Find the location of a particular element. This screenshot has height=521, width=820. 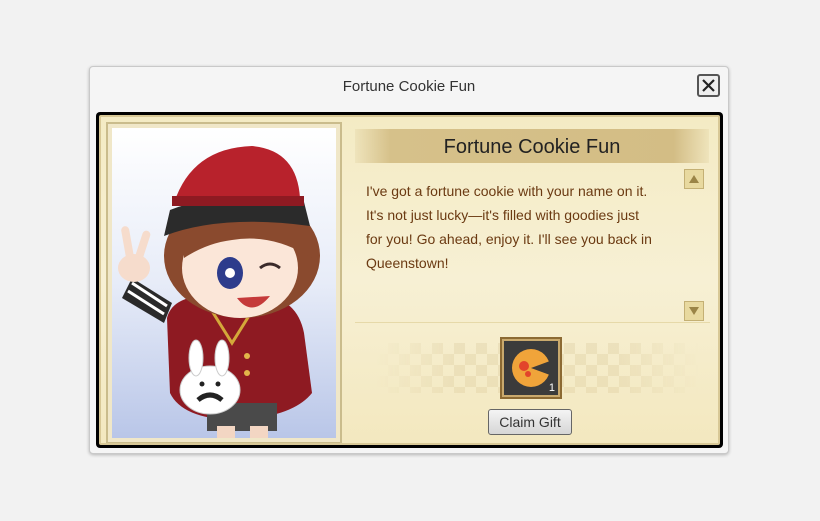

gift-item: 1 is located at coordinates (531, 368).